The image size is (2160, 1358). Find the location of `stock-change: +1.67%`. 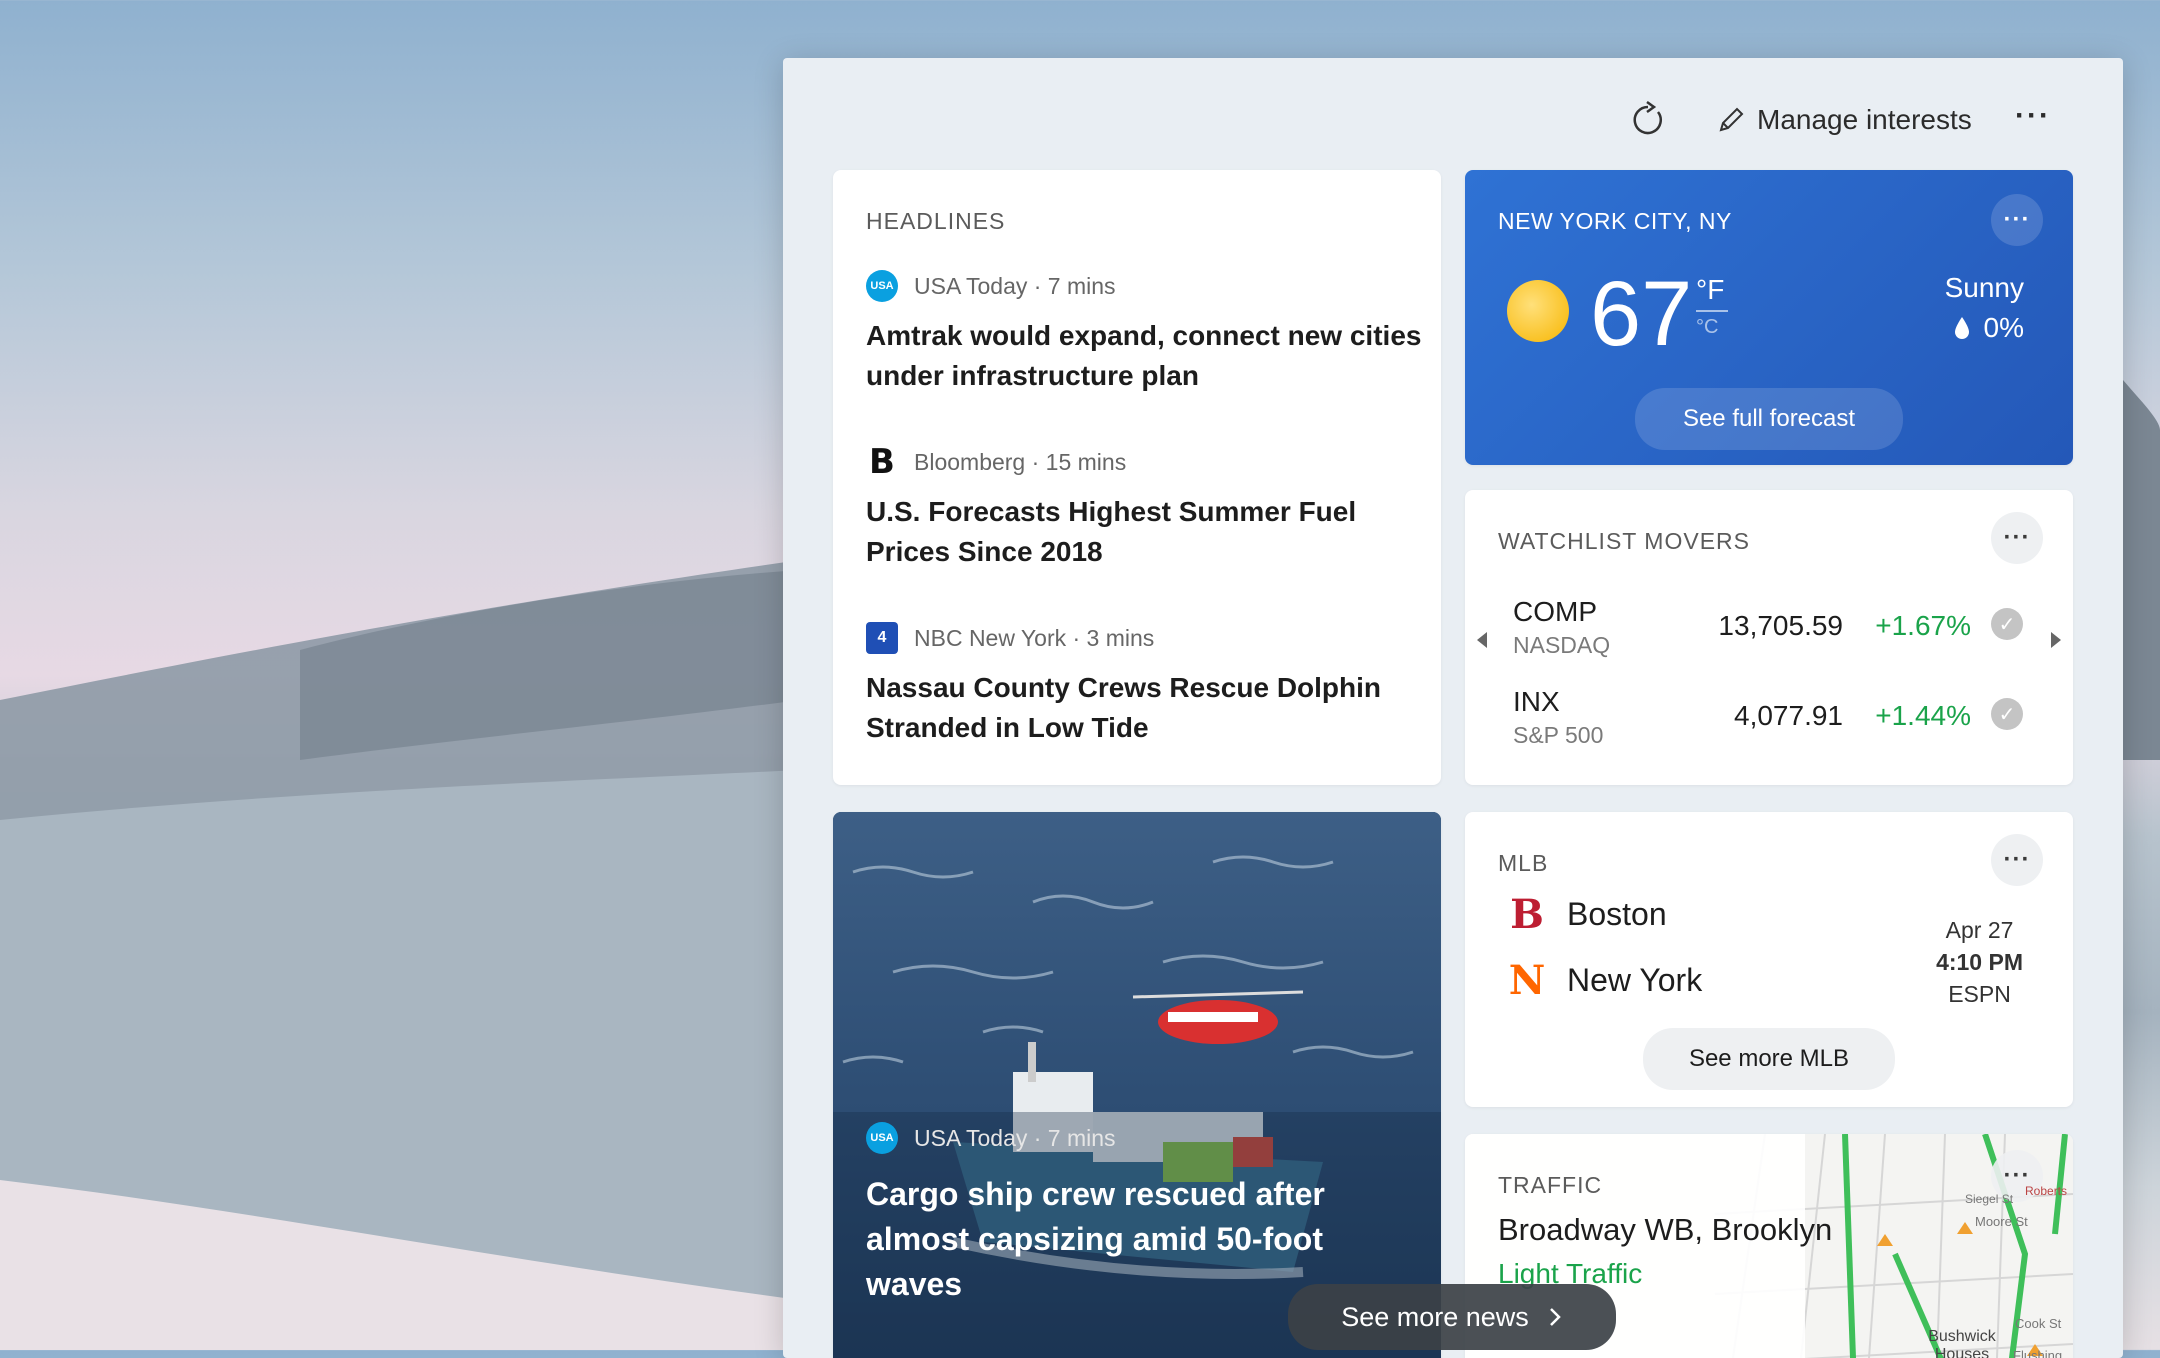

stock-change: +1.67% is located at coordinates (1923, 625).